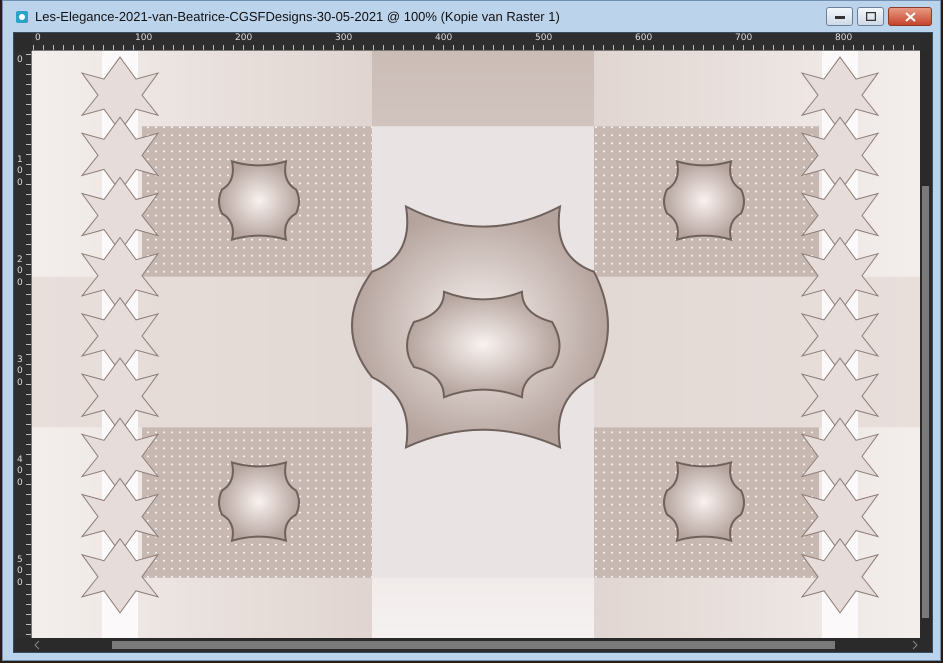  What do you see at coordinates (843, 38) in the screenshot?
I see `ruler-label: 800` at bounding box center [843, 38].